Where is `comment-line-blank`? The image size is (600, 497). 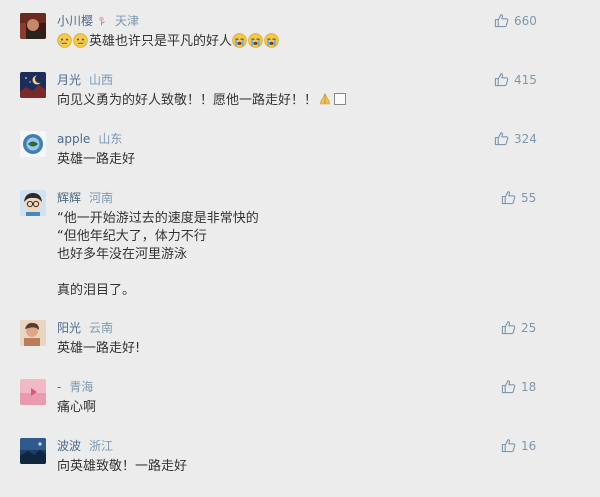
comment-line-blank is located at coordinates (158, 273).